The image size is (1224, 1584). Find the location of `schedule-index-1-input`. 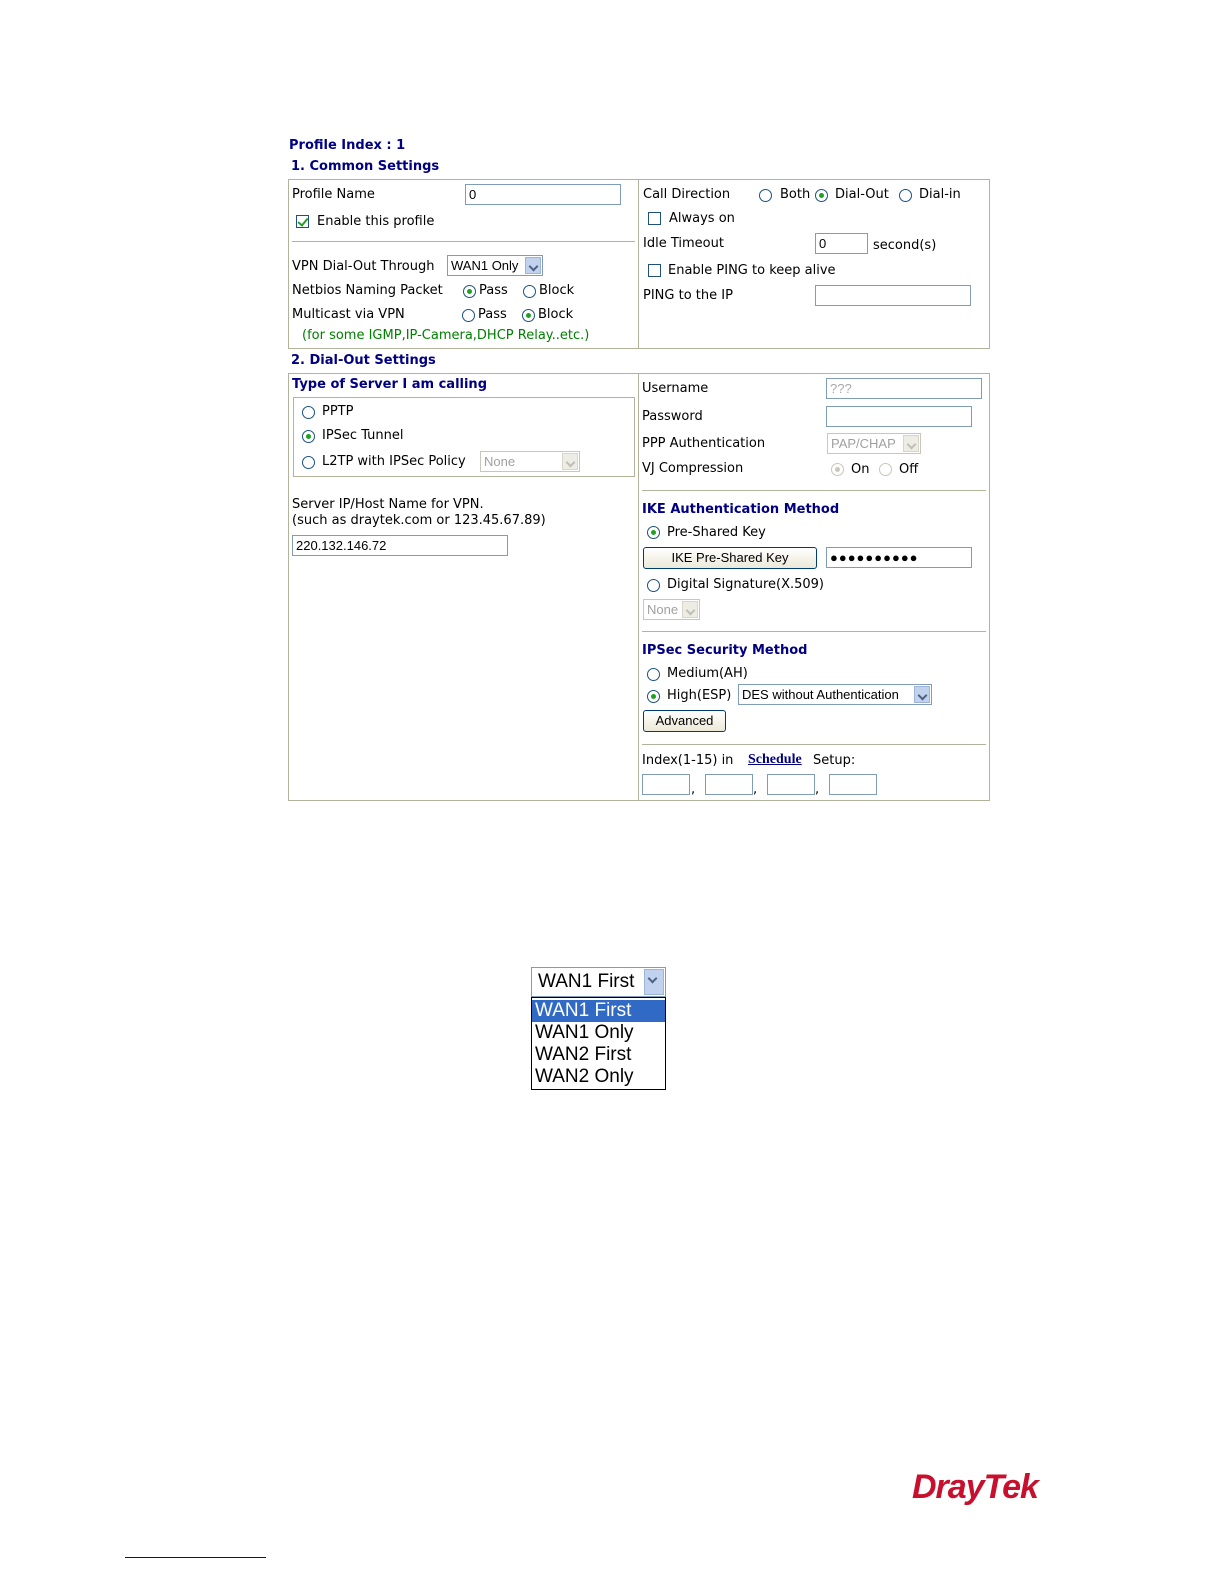

schedule-index-1-input is located at coordinates (666, 784).